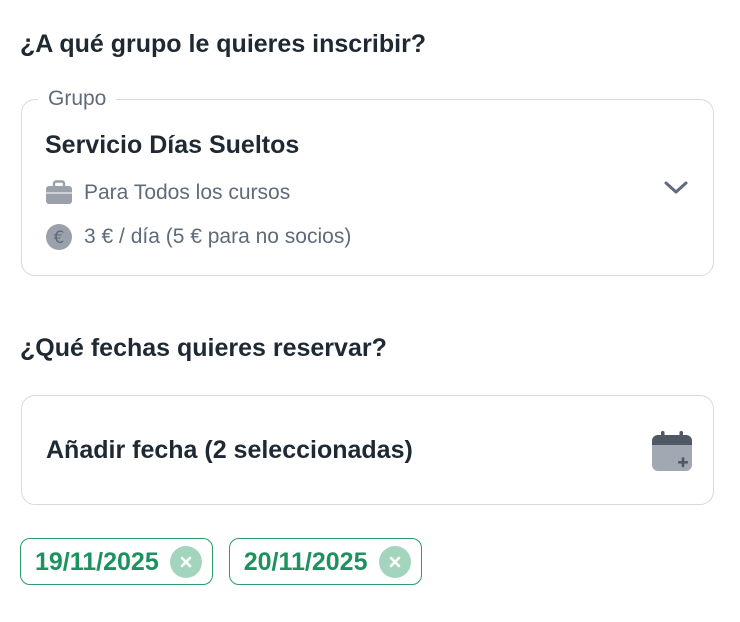 This screenshot has height=622, width=740. What do you see at coordinates (672, 451) in the screenshot?
I see `calendar-add-icon` at bounding box center [672, 451].